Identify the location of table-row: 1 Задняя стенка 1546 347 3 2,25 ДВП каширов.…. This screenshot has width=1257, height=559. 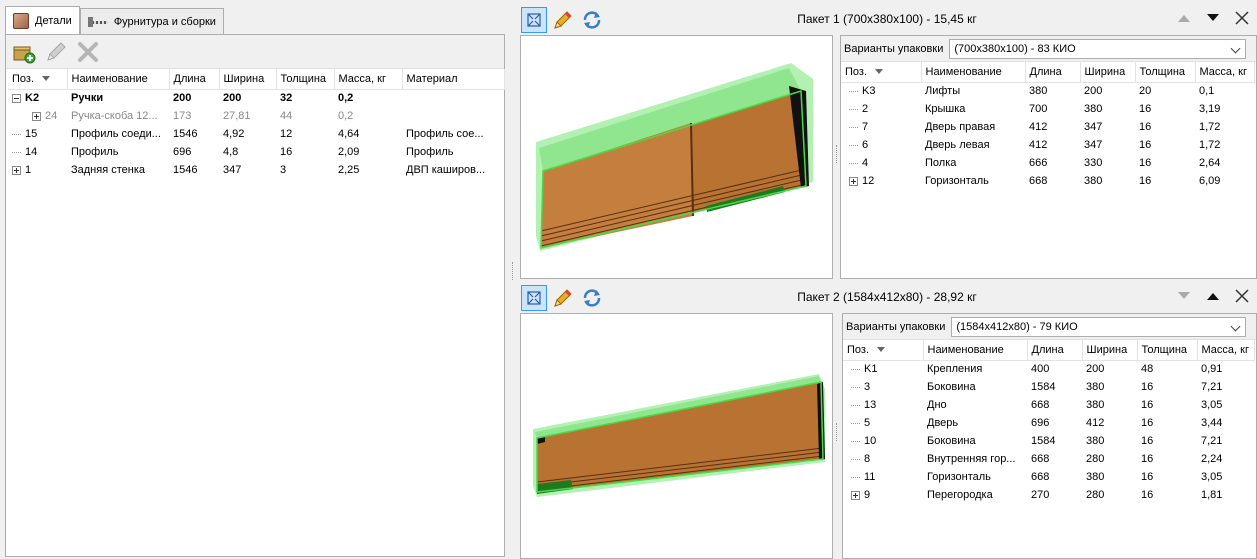
(256, 170).